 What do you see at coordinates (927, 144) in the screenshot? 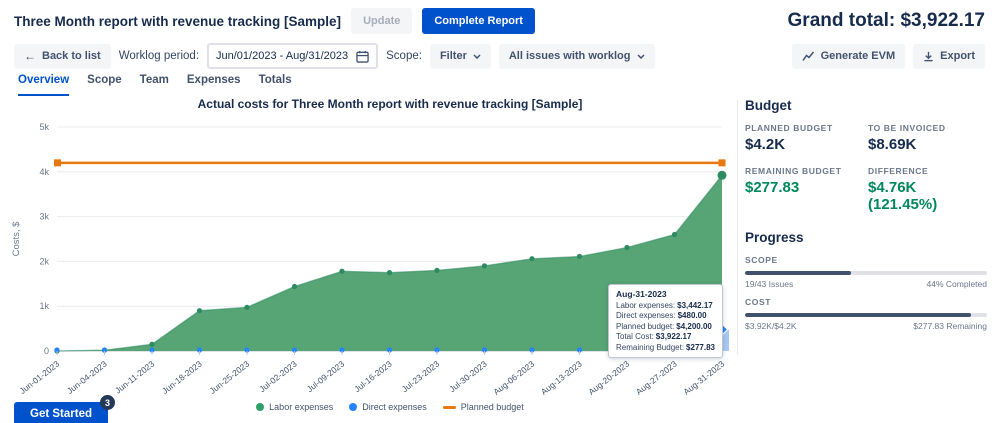
I see `budget-item: TO BE INVOICED $8.69K` at bounding box center [927, 144].